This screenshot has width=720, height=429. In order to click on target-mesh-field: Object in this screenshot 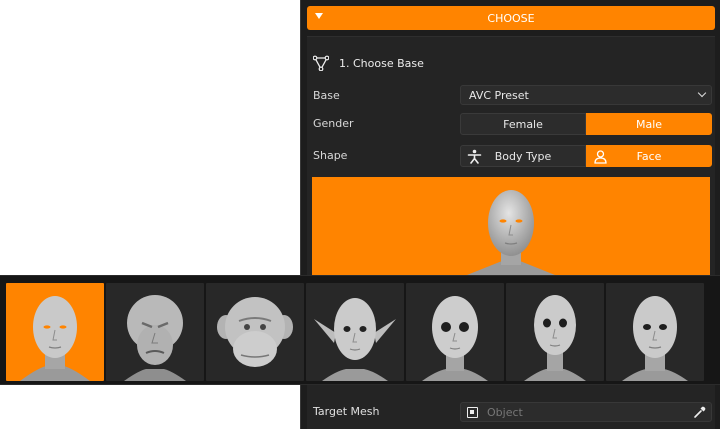, I will do `click(586, 412)`.